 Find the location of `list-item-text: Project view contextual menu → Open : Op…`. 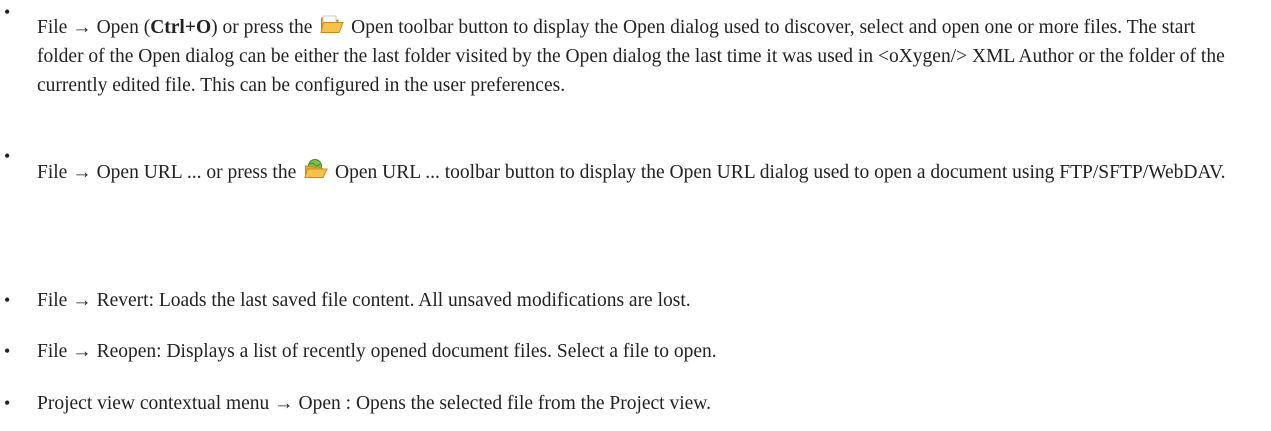

list-item-text: Project view contextual menu → Open : Op… is located at coordinates (374, 403).